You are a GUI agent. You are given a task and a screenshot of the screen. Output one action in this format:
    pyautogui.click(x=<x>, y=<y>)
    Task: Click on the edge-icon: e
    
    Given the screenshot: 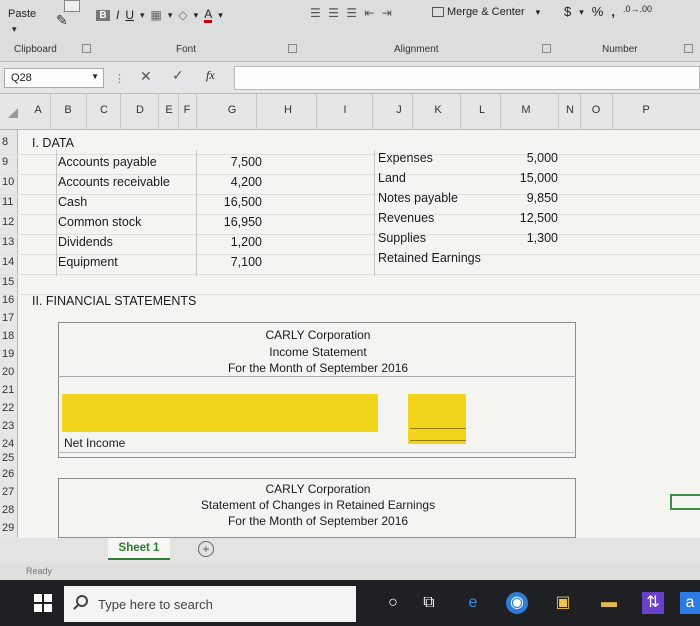 What is the action you would take?
    pyautogui.click(x=473, y=603)
    